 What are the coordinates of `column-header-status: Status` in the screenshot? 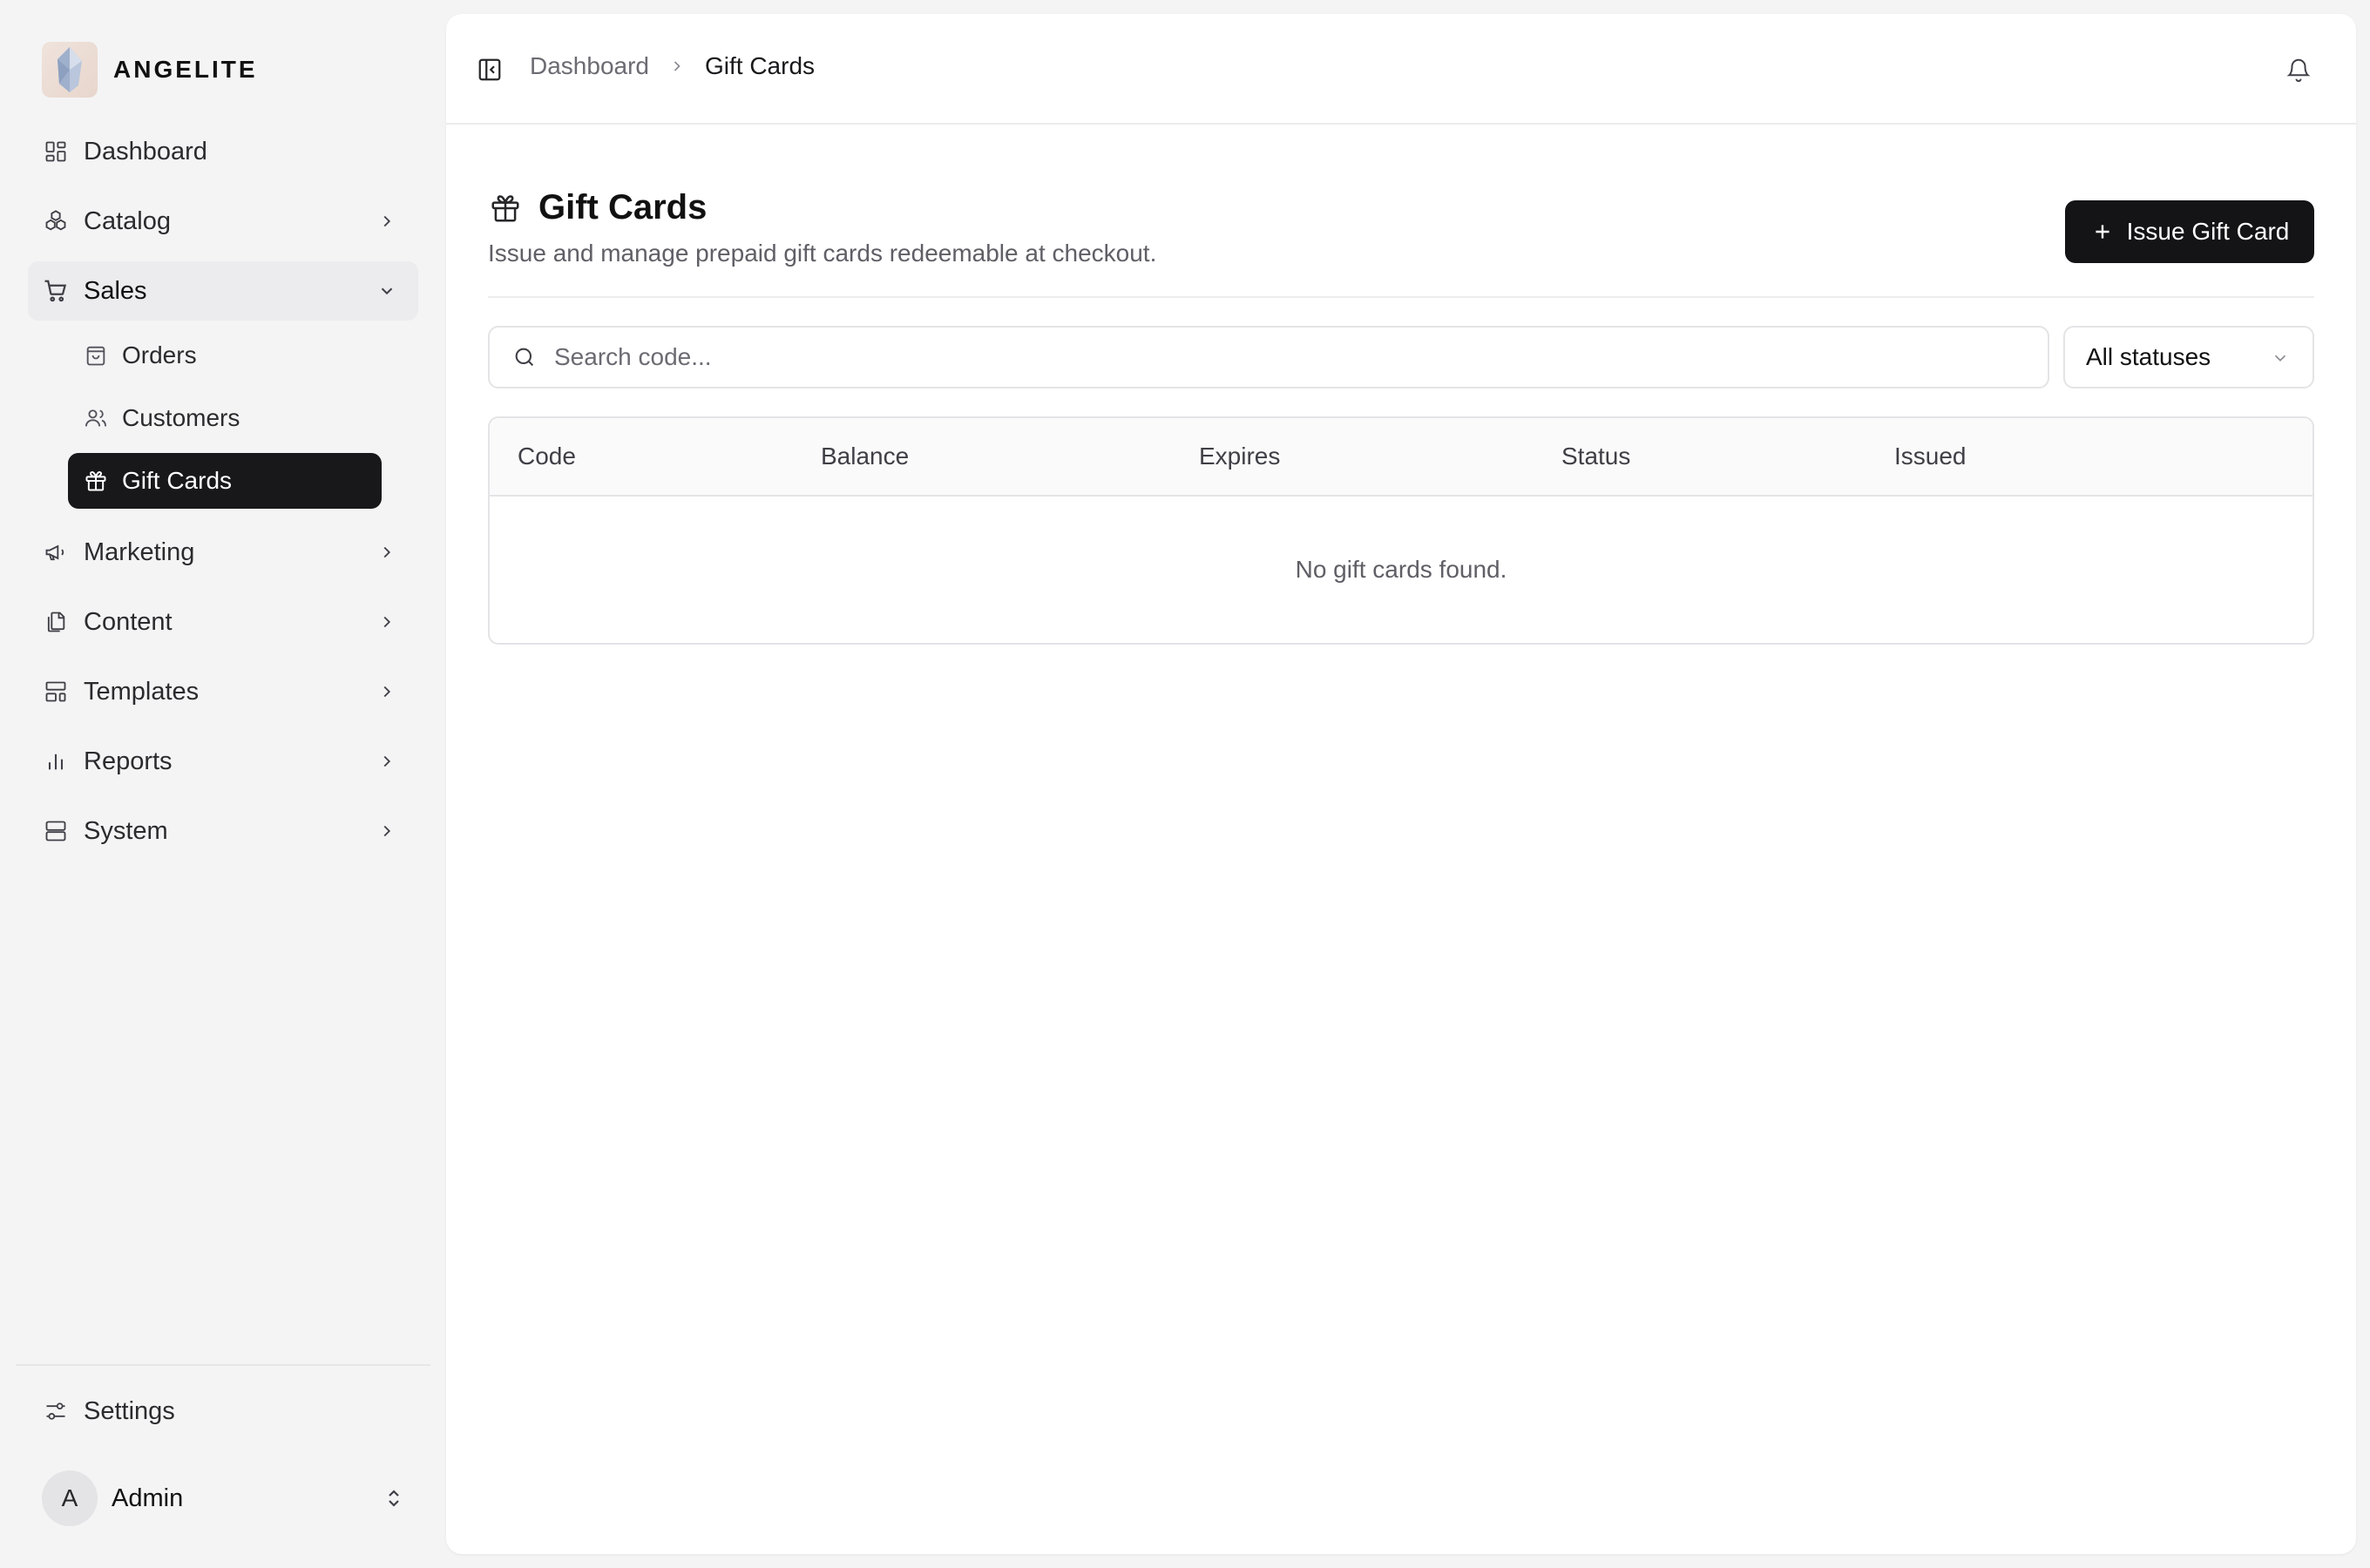 It's located at (1595, 456).